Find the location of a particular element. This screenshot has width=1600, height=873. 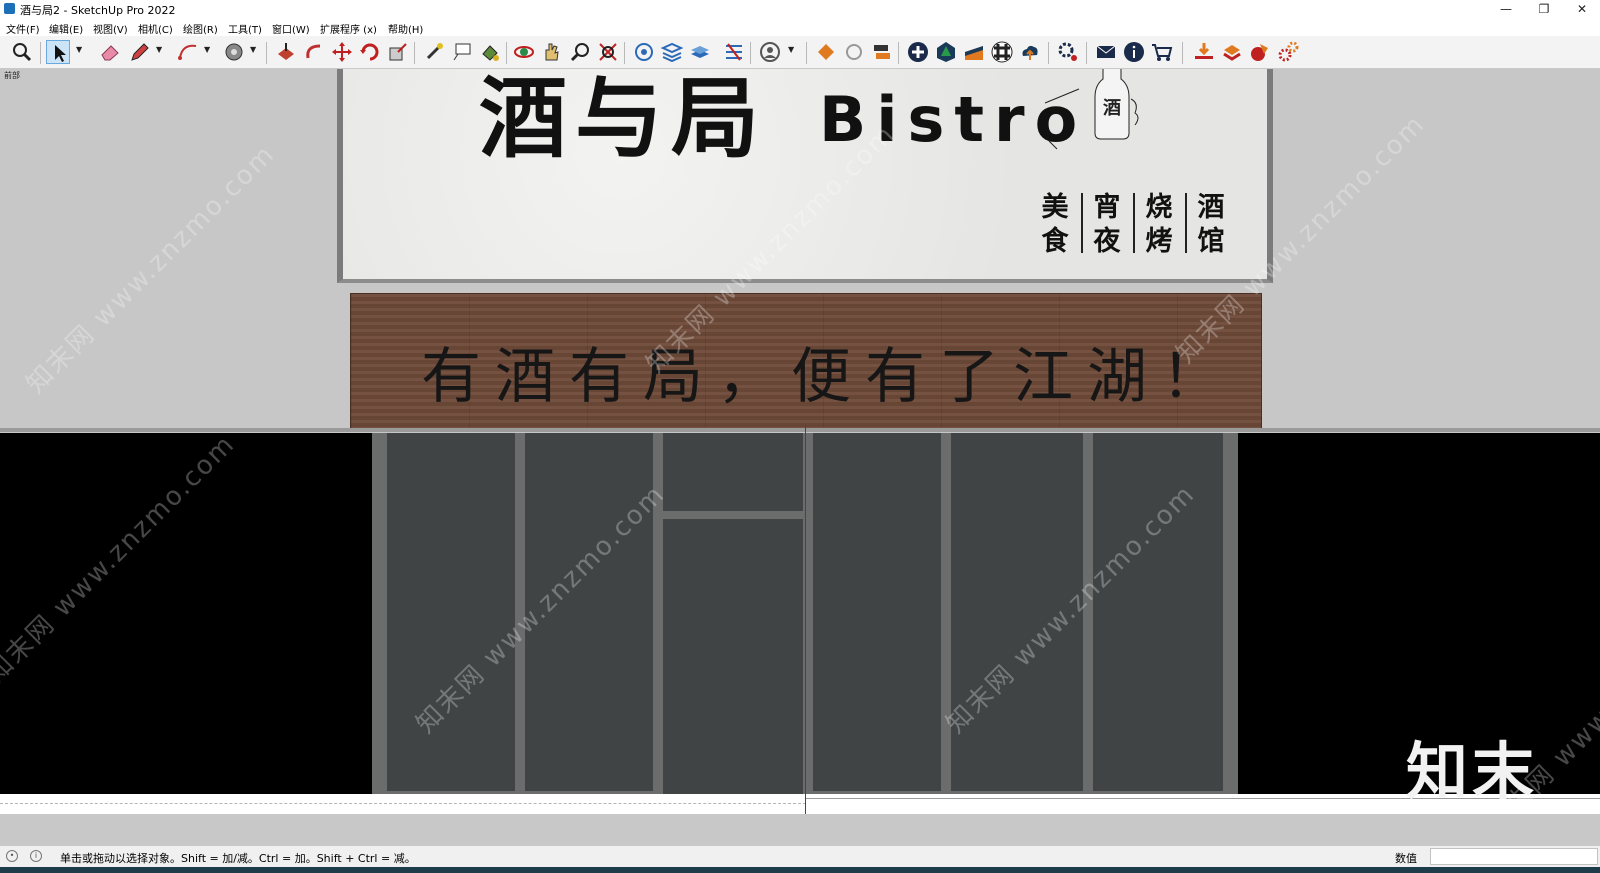

select-dropdown-icon: ▼ is located at coordinates (80, 50).